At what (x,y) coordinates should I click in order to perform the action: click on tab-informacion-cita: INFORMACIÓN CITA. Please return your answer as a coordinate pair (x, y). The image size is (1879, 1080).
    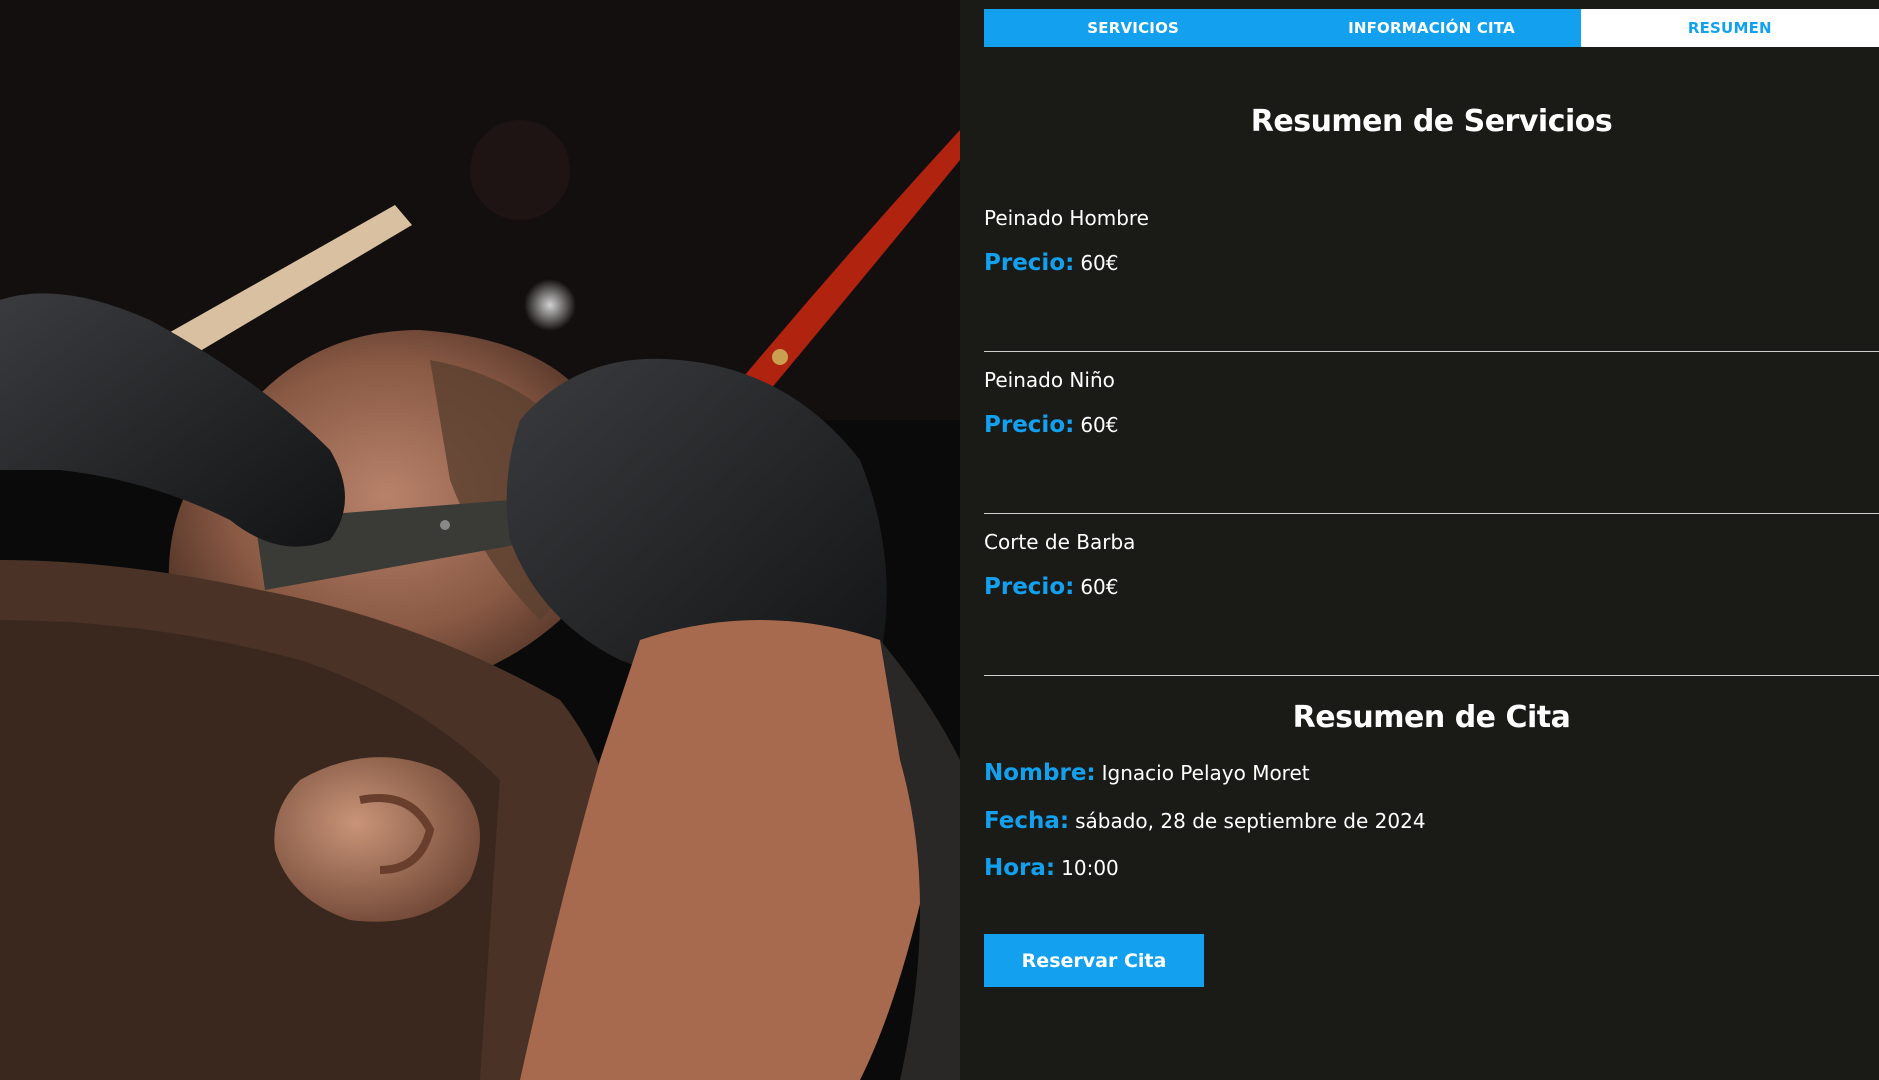
    Looking at the image, I should click on (1431, 28).